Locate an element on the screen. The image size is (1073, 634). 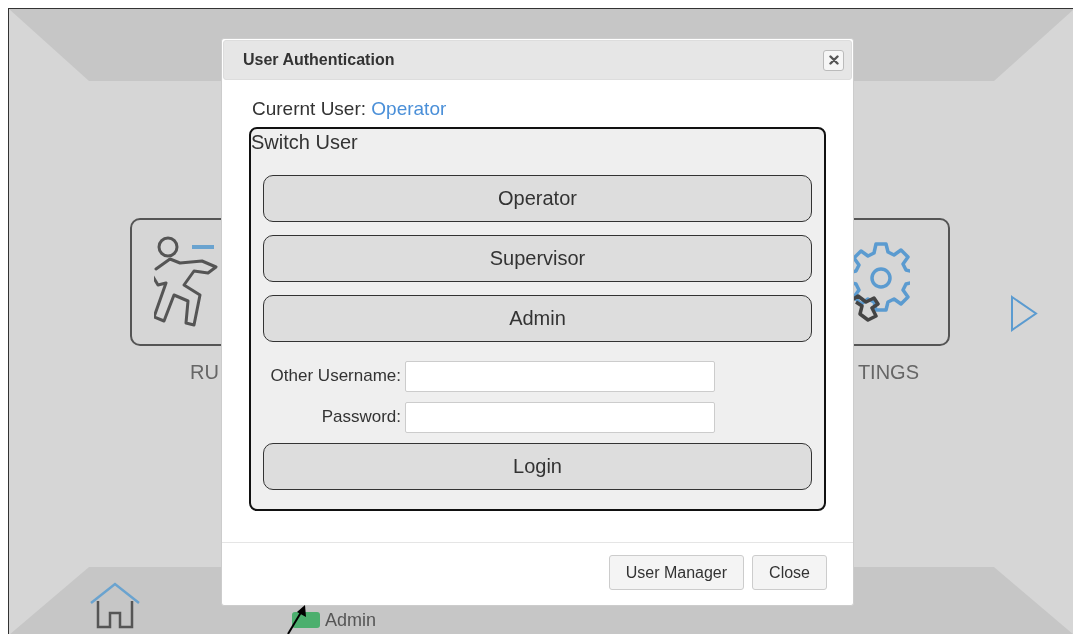
dialog-button: User Manager is located at coordinates (676, 572).